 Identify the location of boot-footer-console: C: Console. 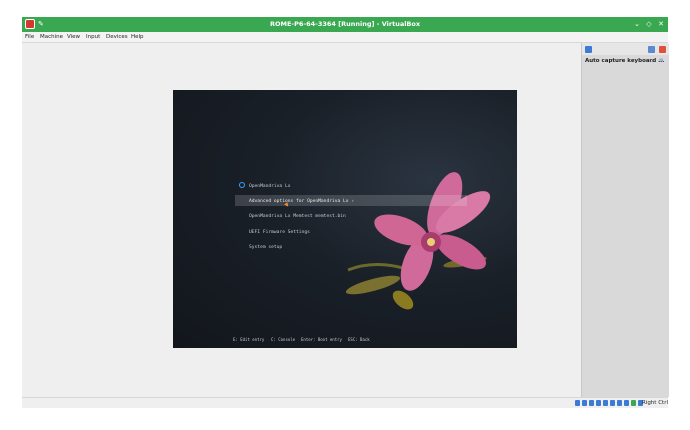
(283, 339).